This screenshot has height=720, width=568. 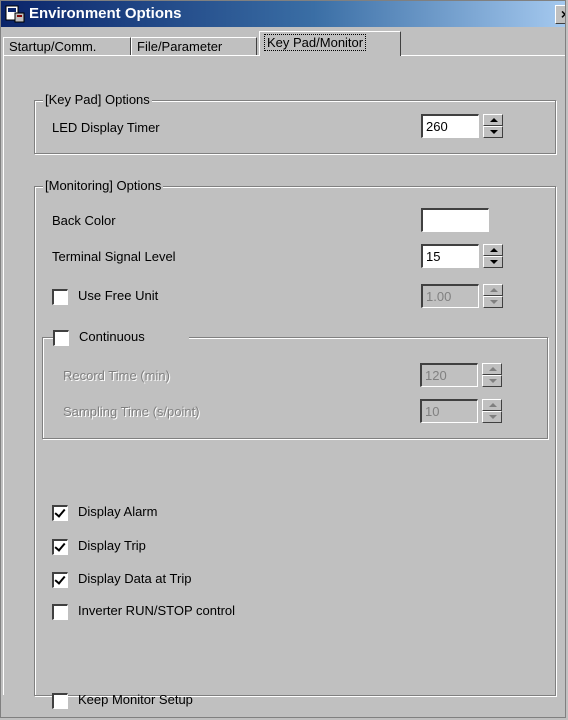 I want to click on sampling-time-input: 10, so click(x=449, y=411).